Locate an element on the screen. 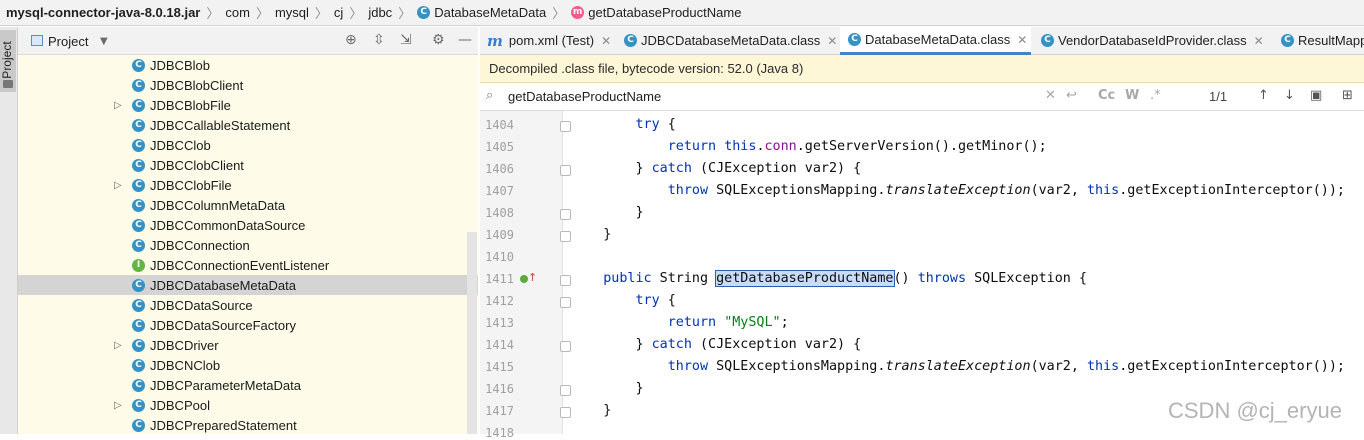  tree-item: C JDBCNClob is located at coordinates (248, 365).